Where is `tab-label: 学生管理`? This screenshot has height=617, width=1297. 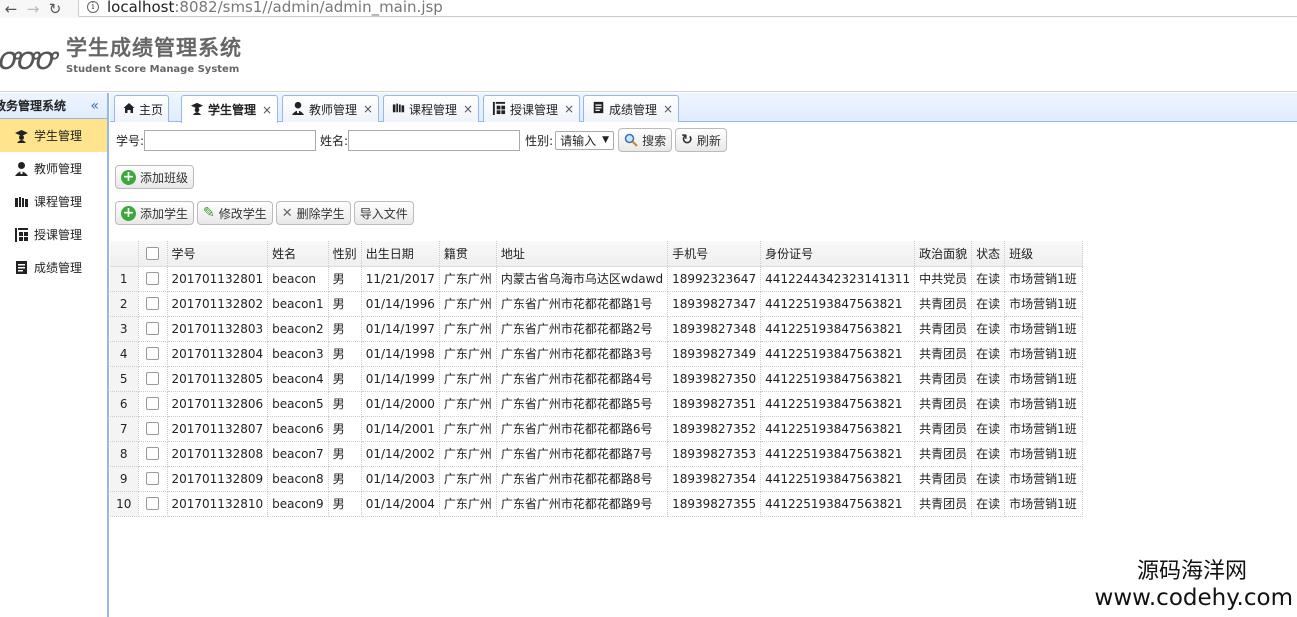
tab-label: 学生管理 is located at coordinates (232, 110).